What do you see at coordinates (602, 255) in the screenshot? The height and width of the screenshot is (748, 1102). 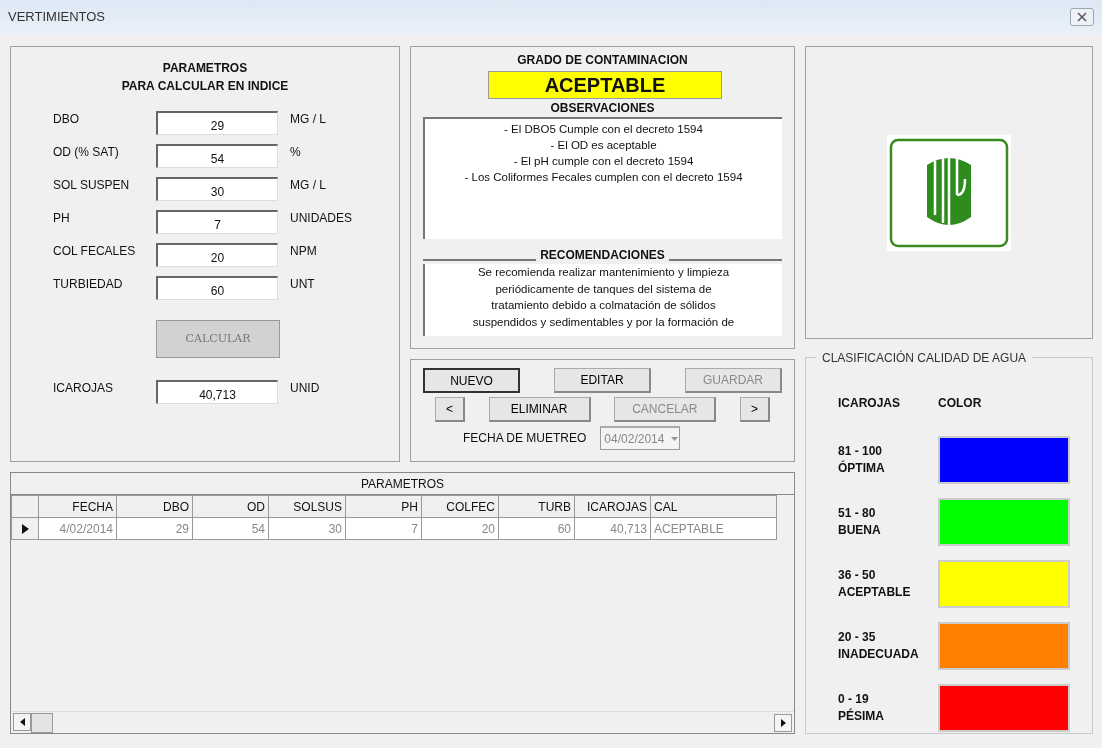 I see `section-title: RECOMENDACIONES` at bounding box center [602, 255].